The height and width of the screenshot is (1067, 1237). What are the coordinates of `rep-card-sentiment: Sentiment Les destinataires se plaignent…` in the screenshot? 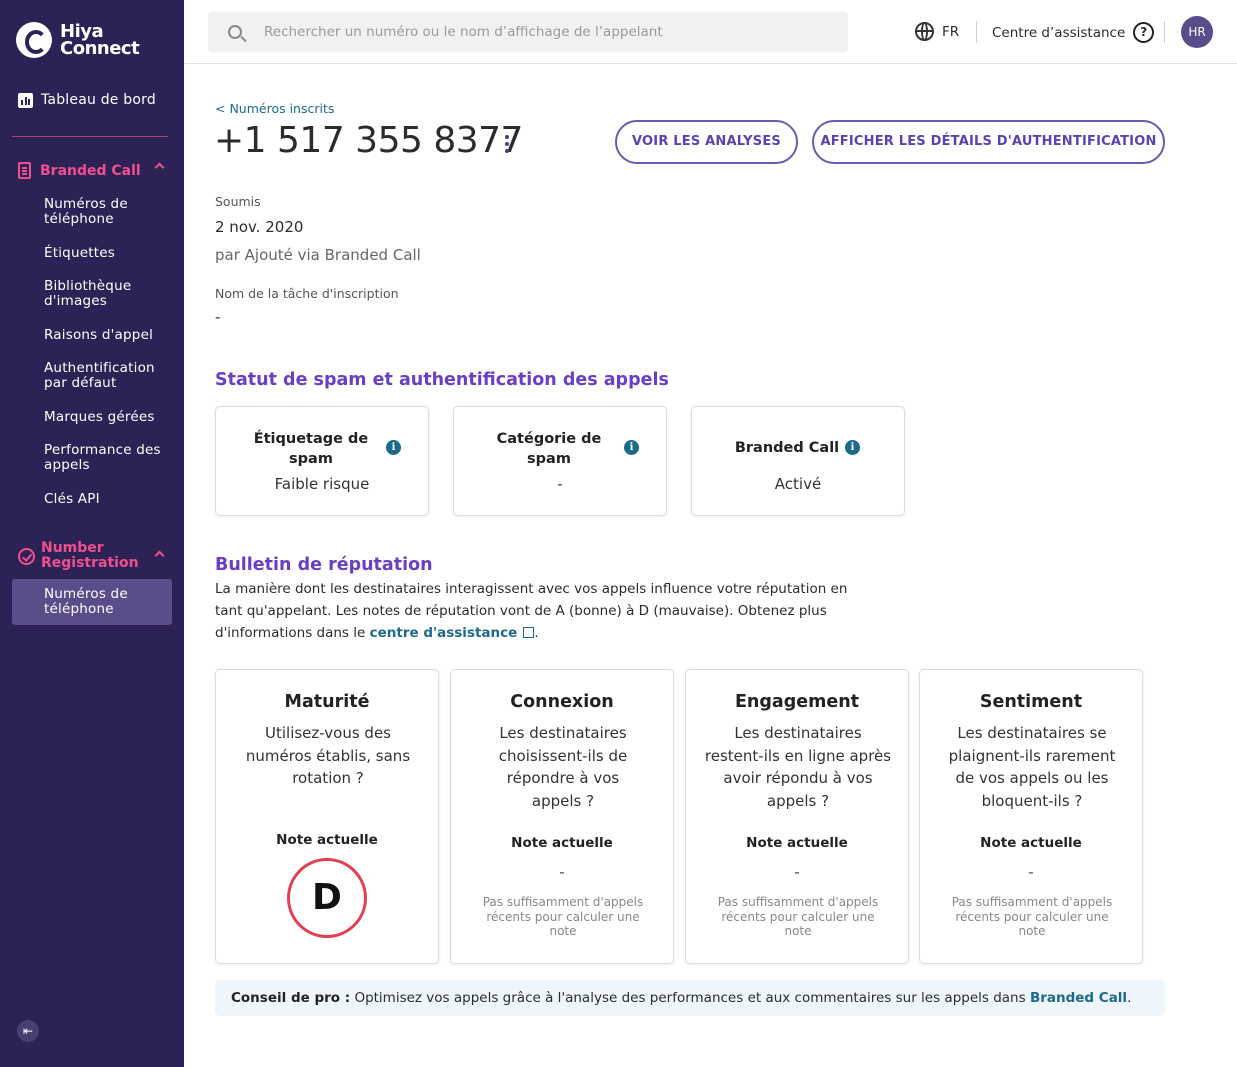 It's located at (1031, 816).